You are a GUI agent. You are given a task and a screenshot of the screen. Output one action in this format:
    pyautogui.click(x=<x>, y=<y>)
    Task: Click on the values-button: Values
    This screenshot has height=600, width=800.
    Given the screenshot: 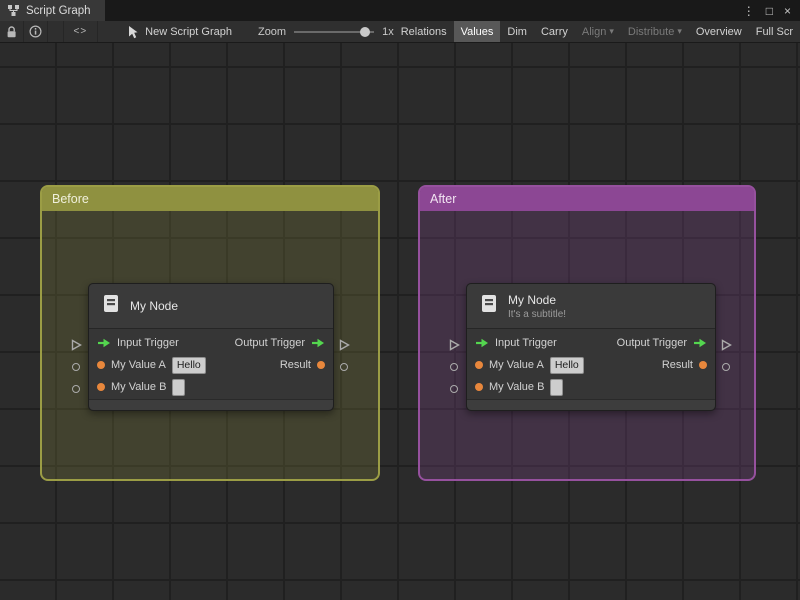 What is the action you would take?
    pyautogui.click(x=477, y=31)
    